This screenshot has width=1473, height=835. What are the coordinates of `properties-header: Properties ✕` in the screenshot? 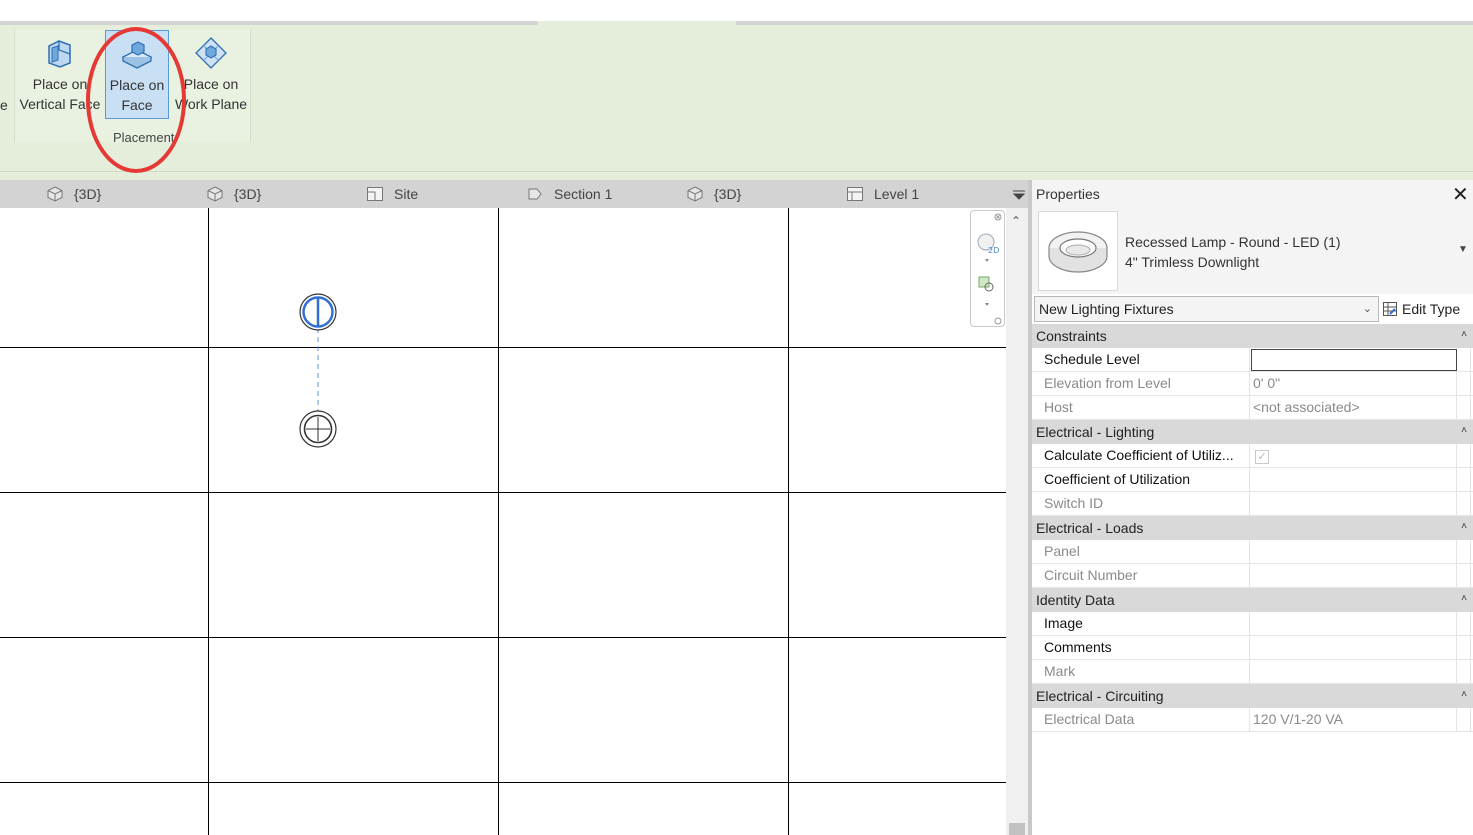 It's located at (1252, 194).